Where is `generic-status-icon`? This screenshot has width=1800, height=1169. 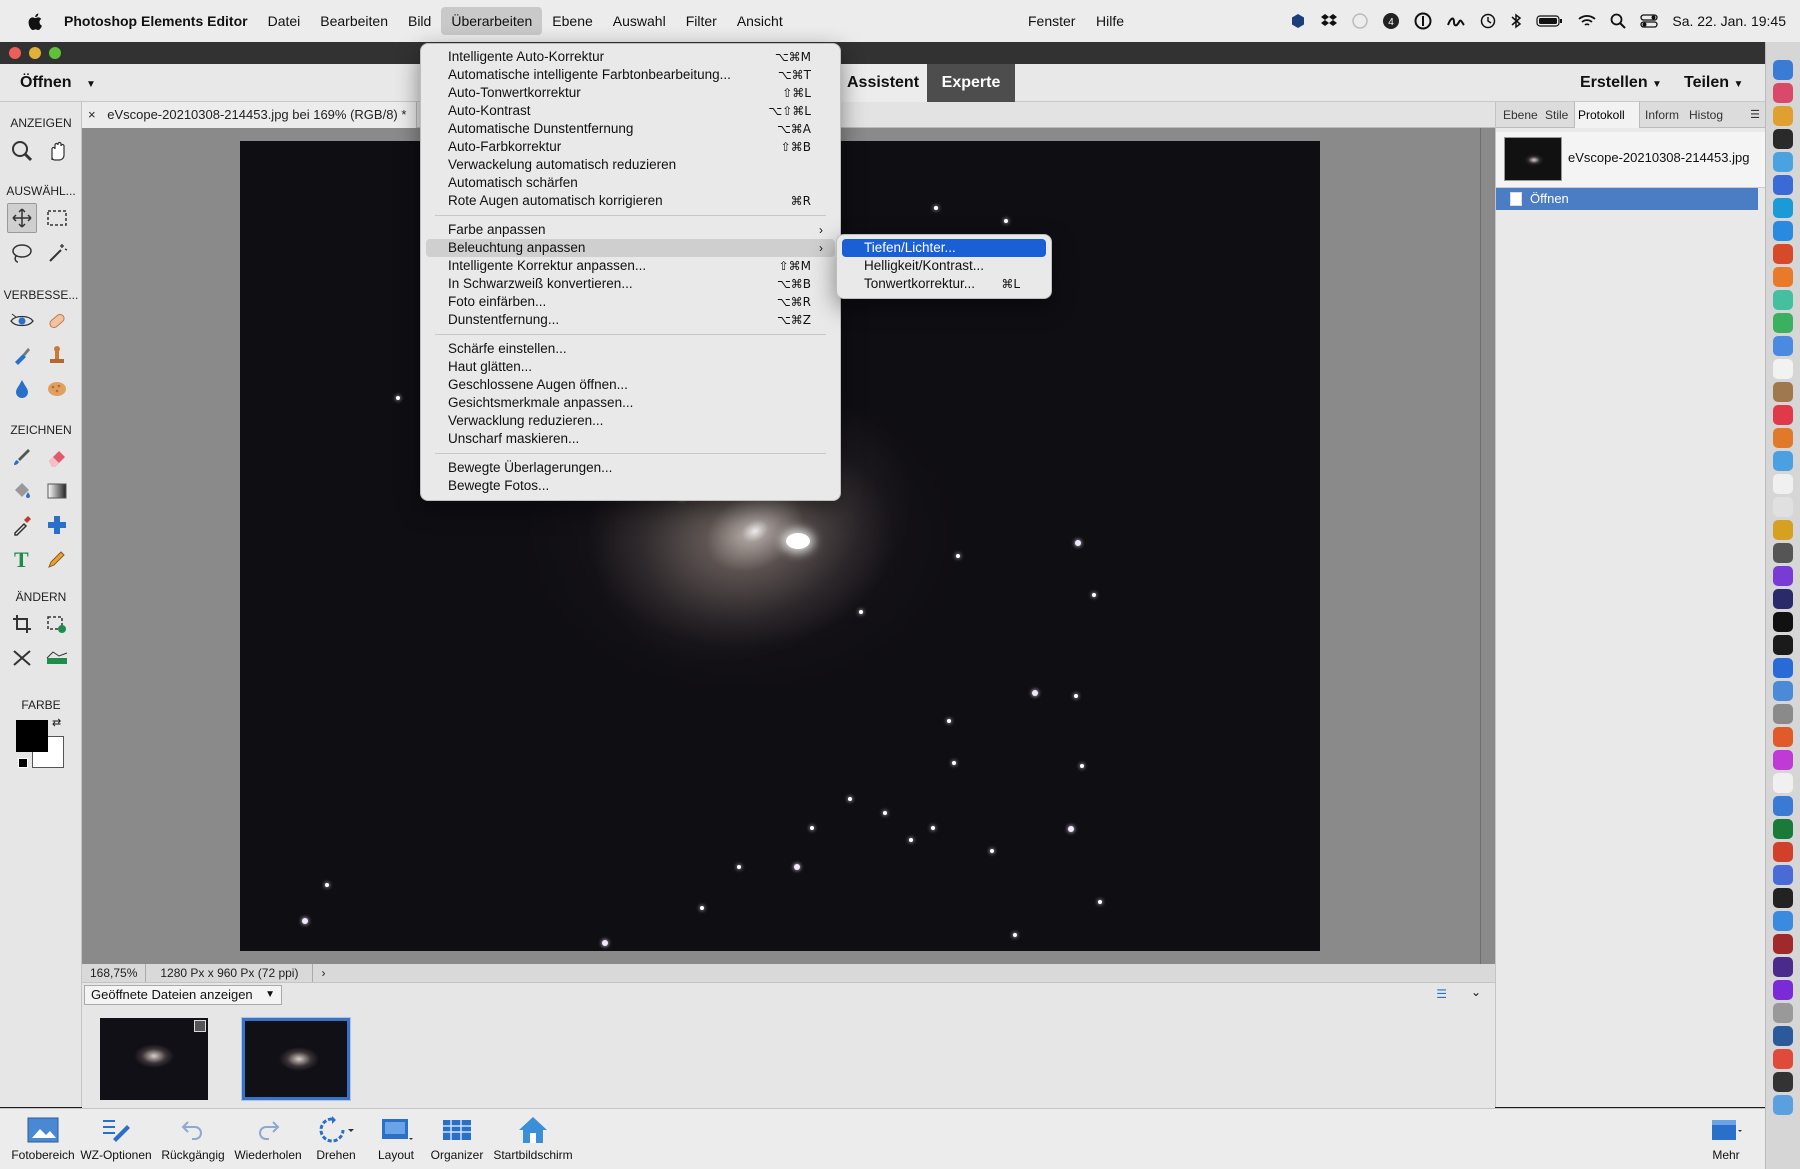
generic-status-icon is located at coordinates (1360, 21).